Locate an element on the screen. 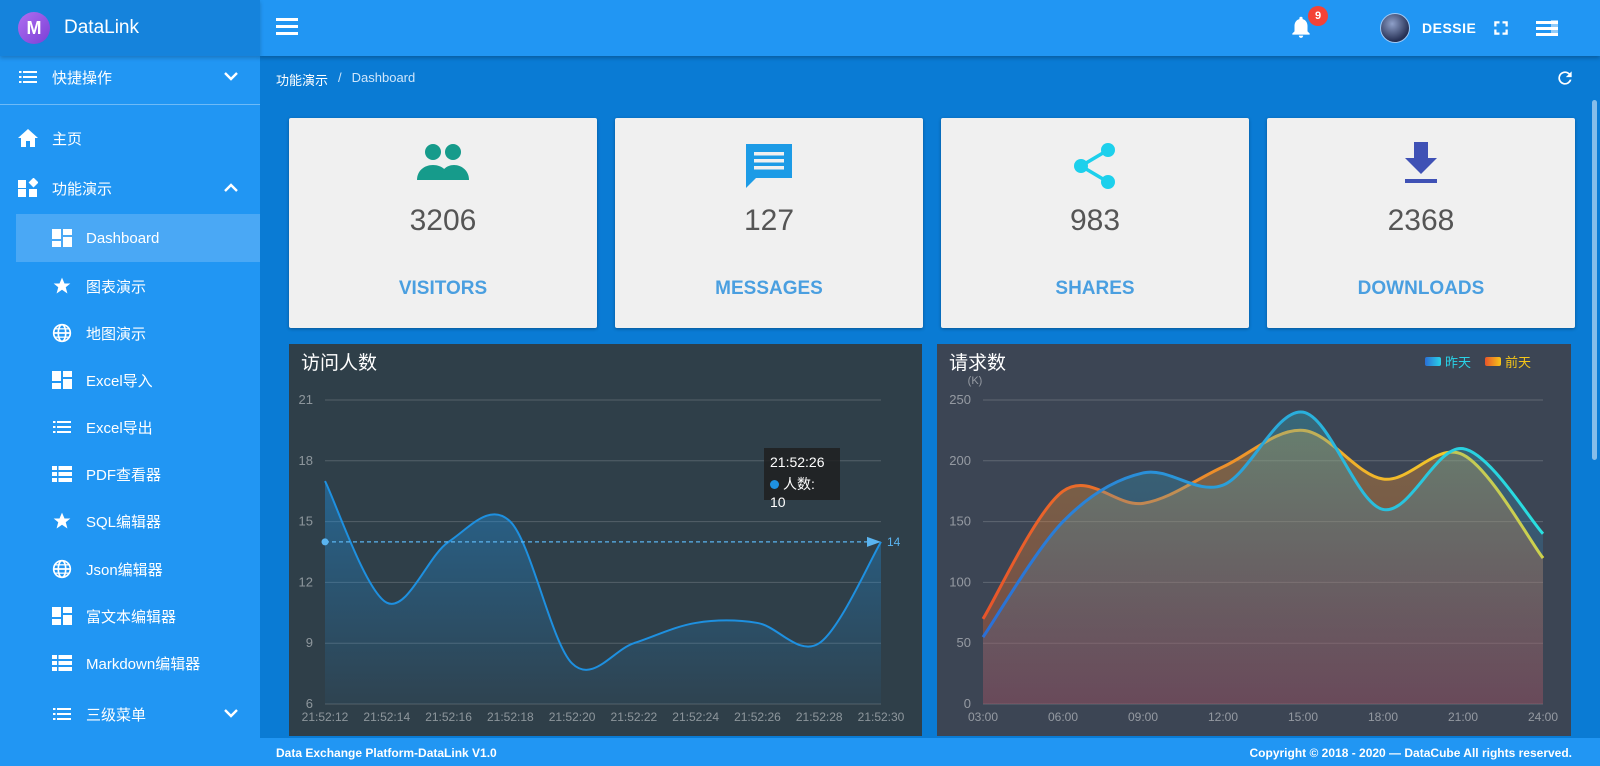 This screenshot has width=1600, height=766. sidebar-item-label: Excel导出 is located at coordinates (119, 428).